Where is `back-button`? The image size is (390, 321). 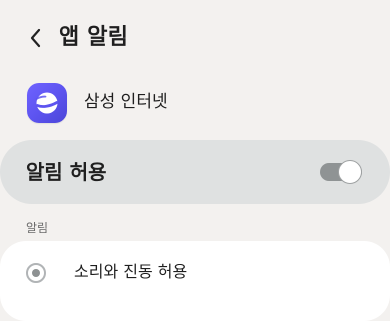
back-button is located at coordinates (36, 38).